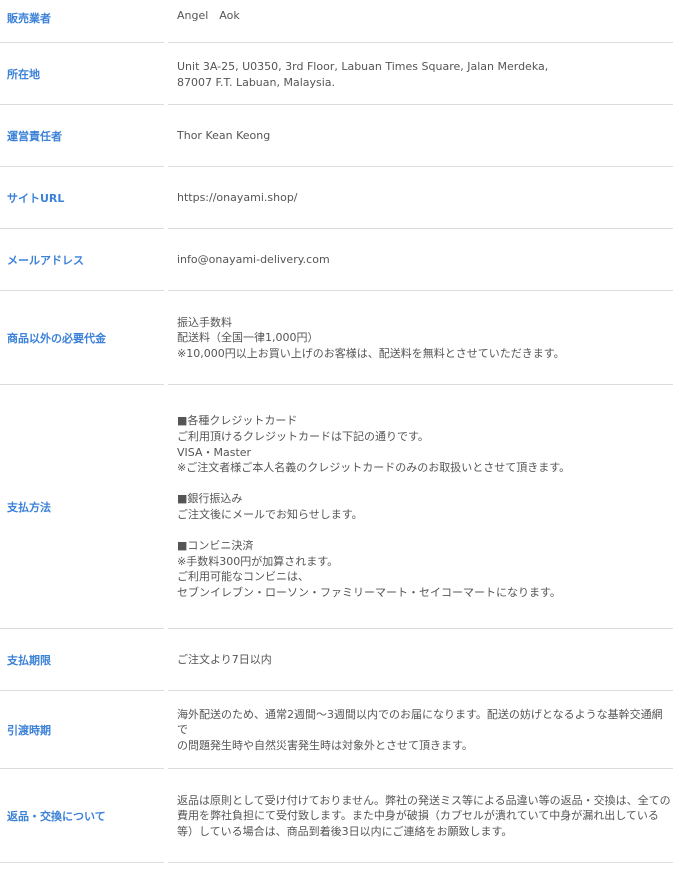  What do you see at coordinates (258, 561) in the screenshot?
I see `payment-line-10: ※手数料300円が加算されます。` at bounding box center [258, 561].